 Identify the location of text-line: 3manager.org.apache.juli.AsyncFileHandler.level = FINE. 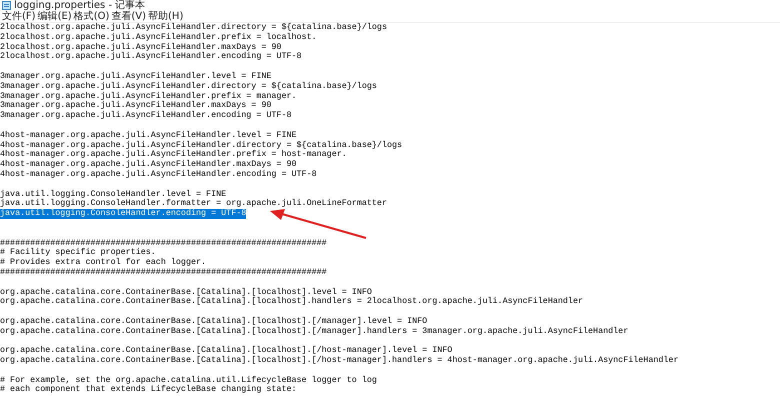
(136, 77).